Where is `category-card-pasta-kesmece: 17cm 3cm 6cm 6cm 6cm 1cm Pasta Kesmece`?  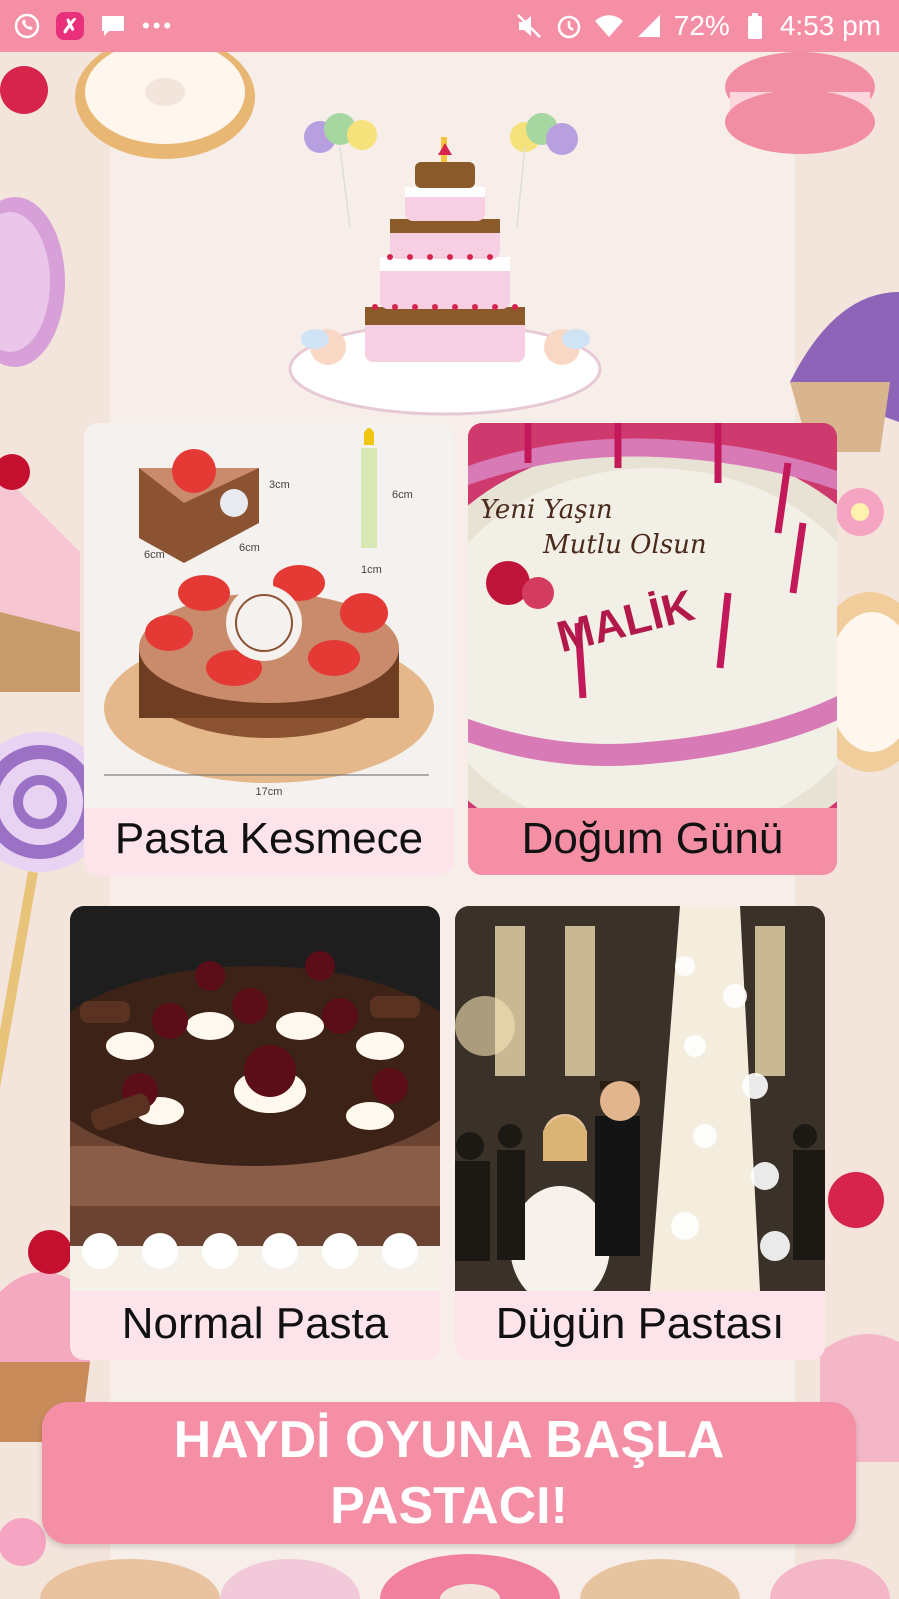
category-card-pasta-kesmece: 17cm 3cm 6cm 6cm 6cm 1cm Pasta Kesmece is located at coordinates (269, 649).